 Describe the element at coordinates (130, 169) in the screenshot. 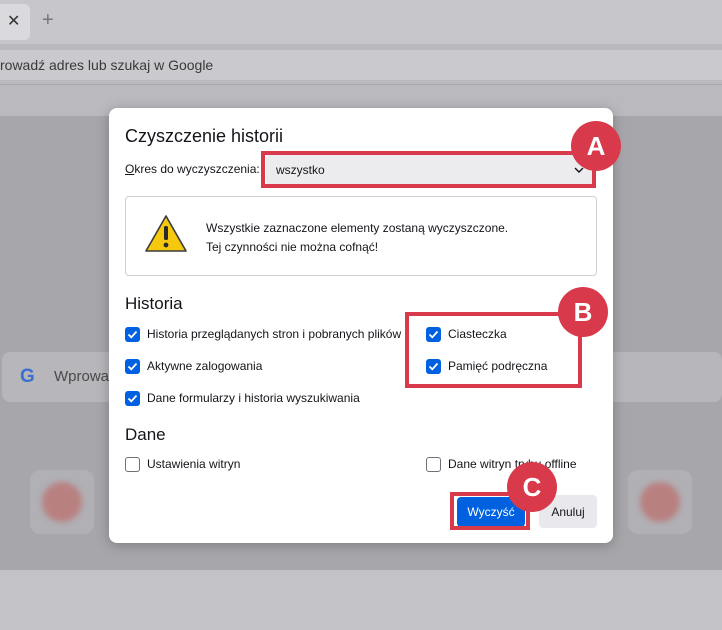

I see `period-label-accesskey: O` at that location.